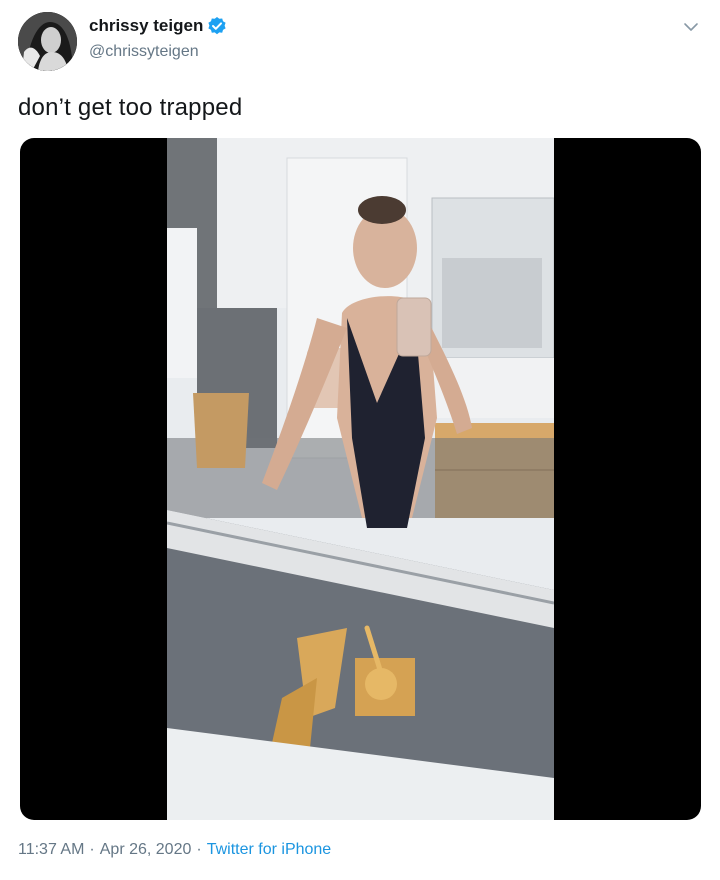  Describe the element at coordinates (144, 52) in the screenshot. I see `author-handle: @chrissyteigen` at that location.